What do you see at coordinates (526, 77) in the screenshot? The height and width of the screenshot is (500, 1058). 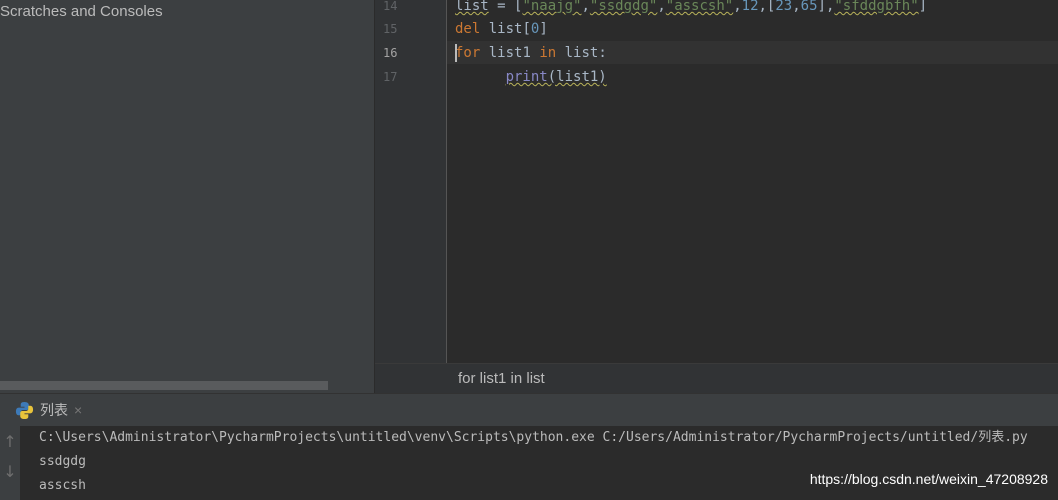 I see `token: print` at bounding box center [526, 77].